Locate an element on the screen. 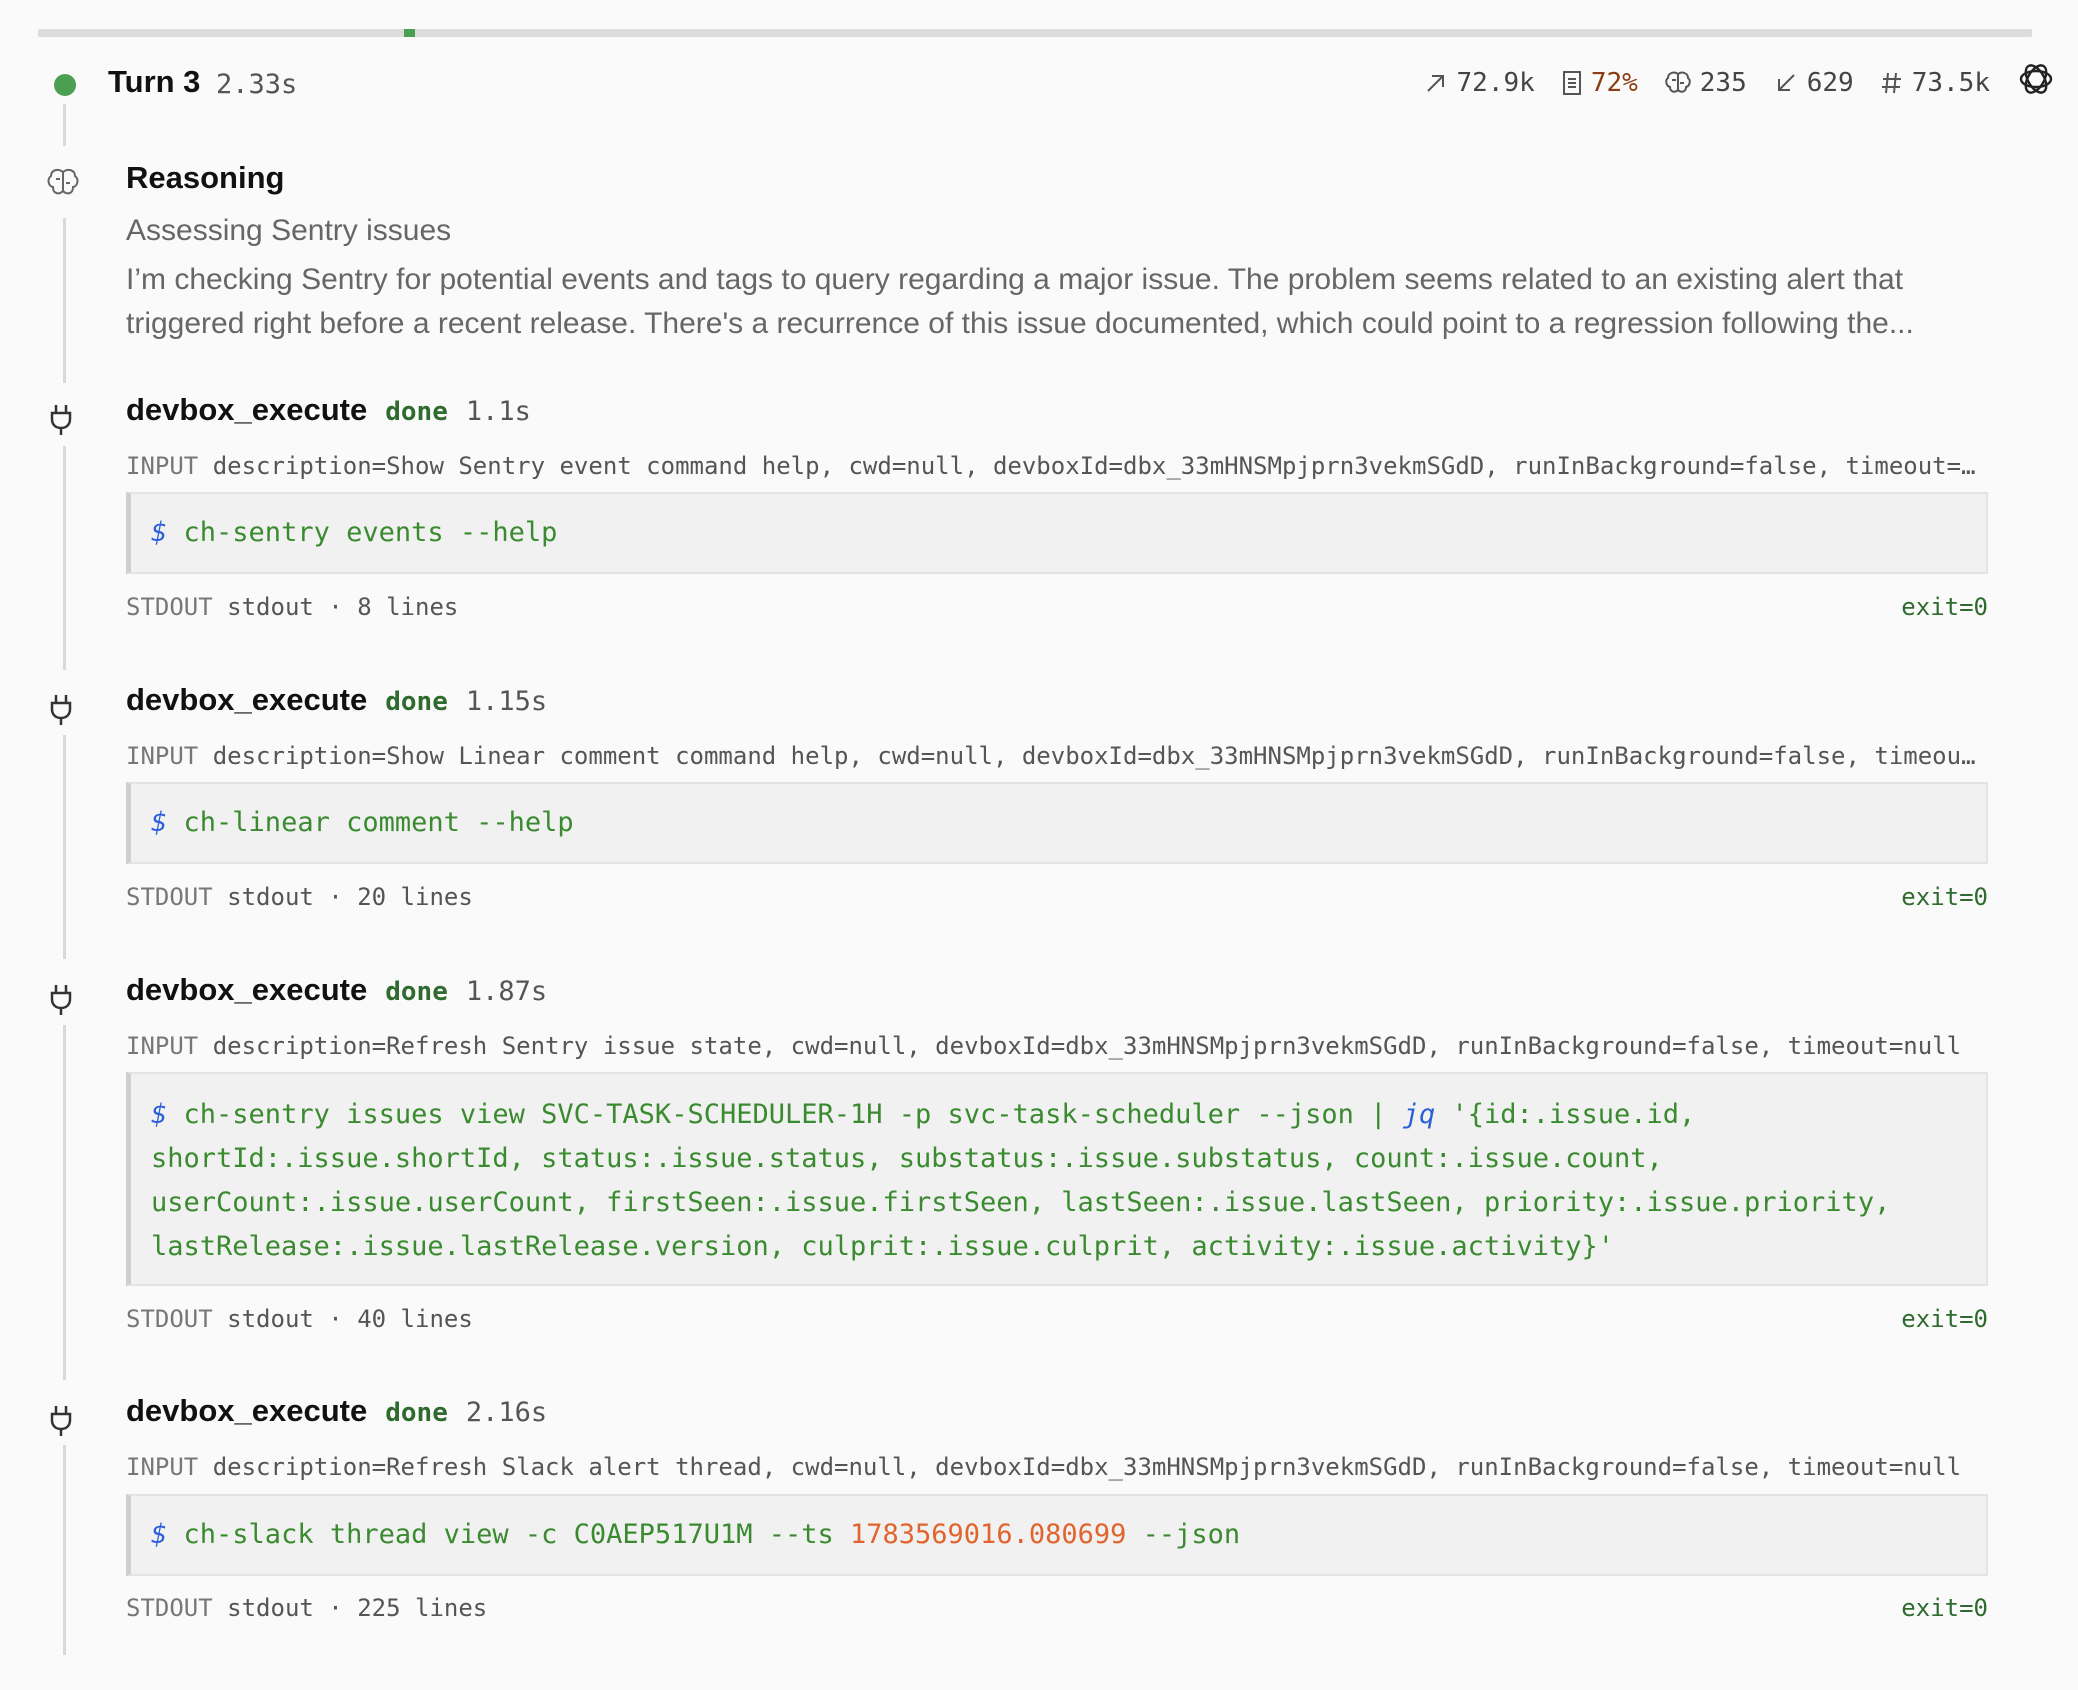 This screenshot has width=2078, height=1690. token-stats: 72.9k 72% 235 629 73.5k is located at coordinates (1706, 83).